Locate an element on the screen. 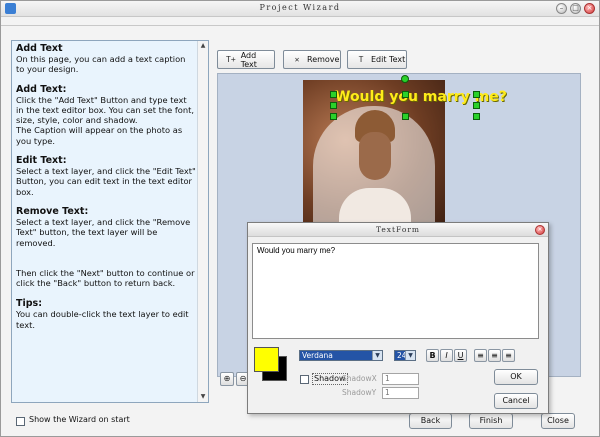 This screenshot has height=437, width=600. font-value: Verdana is located at coordinates (317, 355).